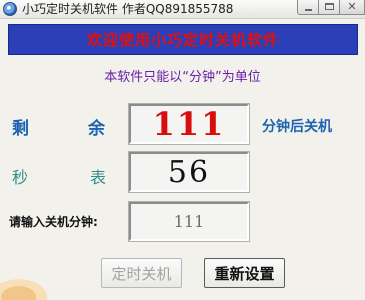  I want to click on remaining-minutes-value: 111, so click(189, 124).